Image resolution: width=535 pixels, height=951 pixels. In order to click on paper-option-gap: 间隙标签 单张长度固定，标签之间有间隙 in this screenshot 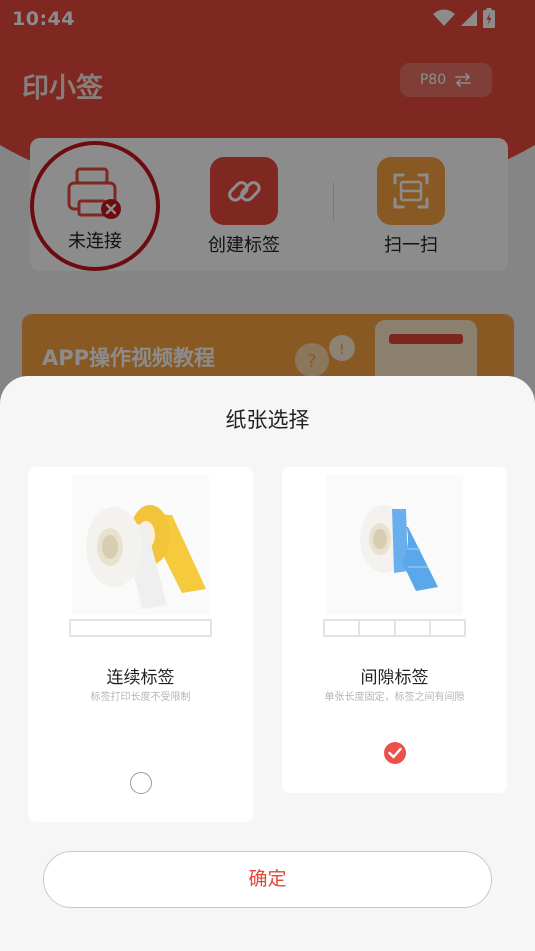, I will do `click(394, 630)`.